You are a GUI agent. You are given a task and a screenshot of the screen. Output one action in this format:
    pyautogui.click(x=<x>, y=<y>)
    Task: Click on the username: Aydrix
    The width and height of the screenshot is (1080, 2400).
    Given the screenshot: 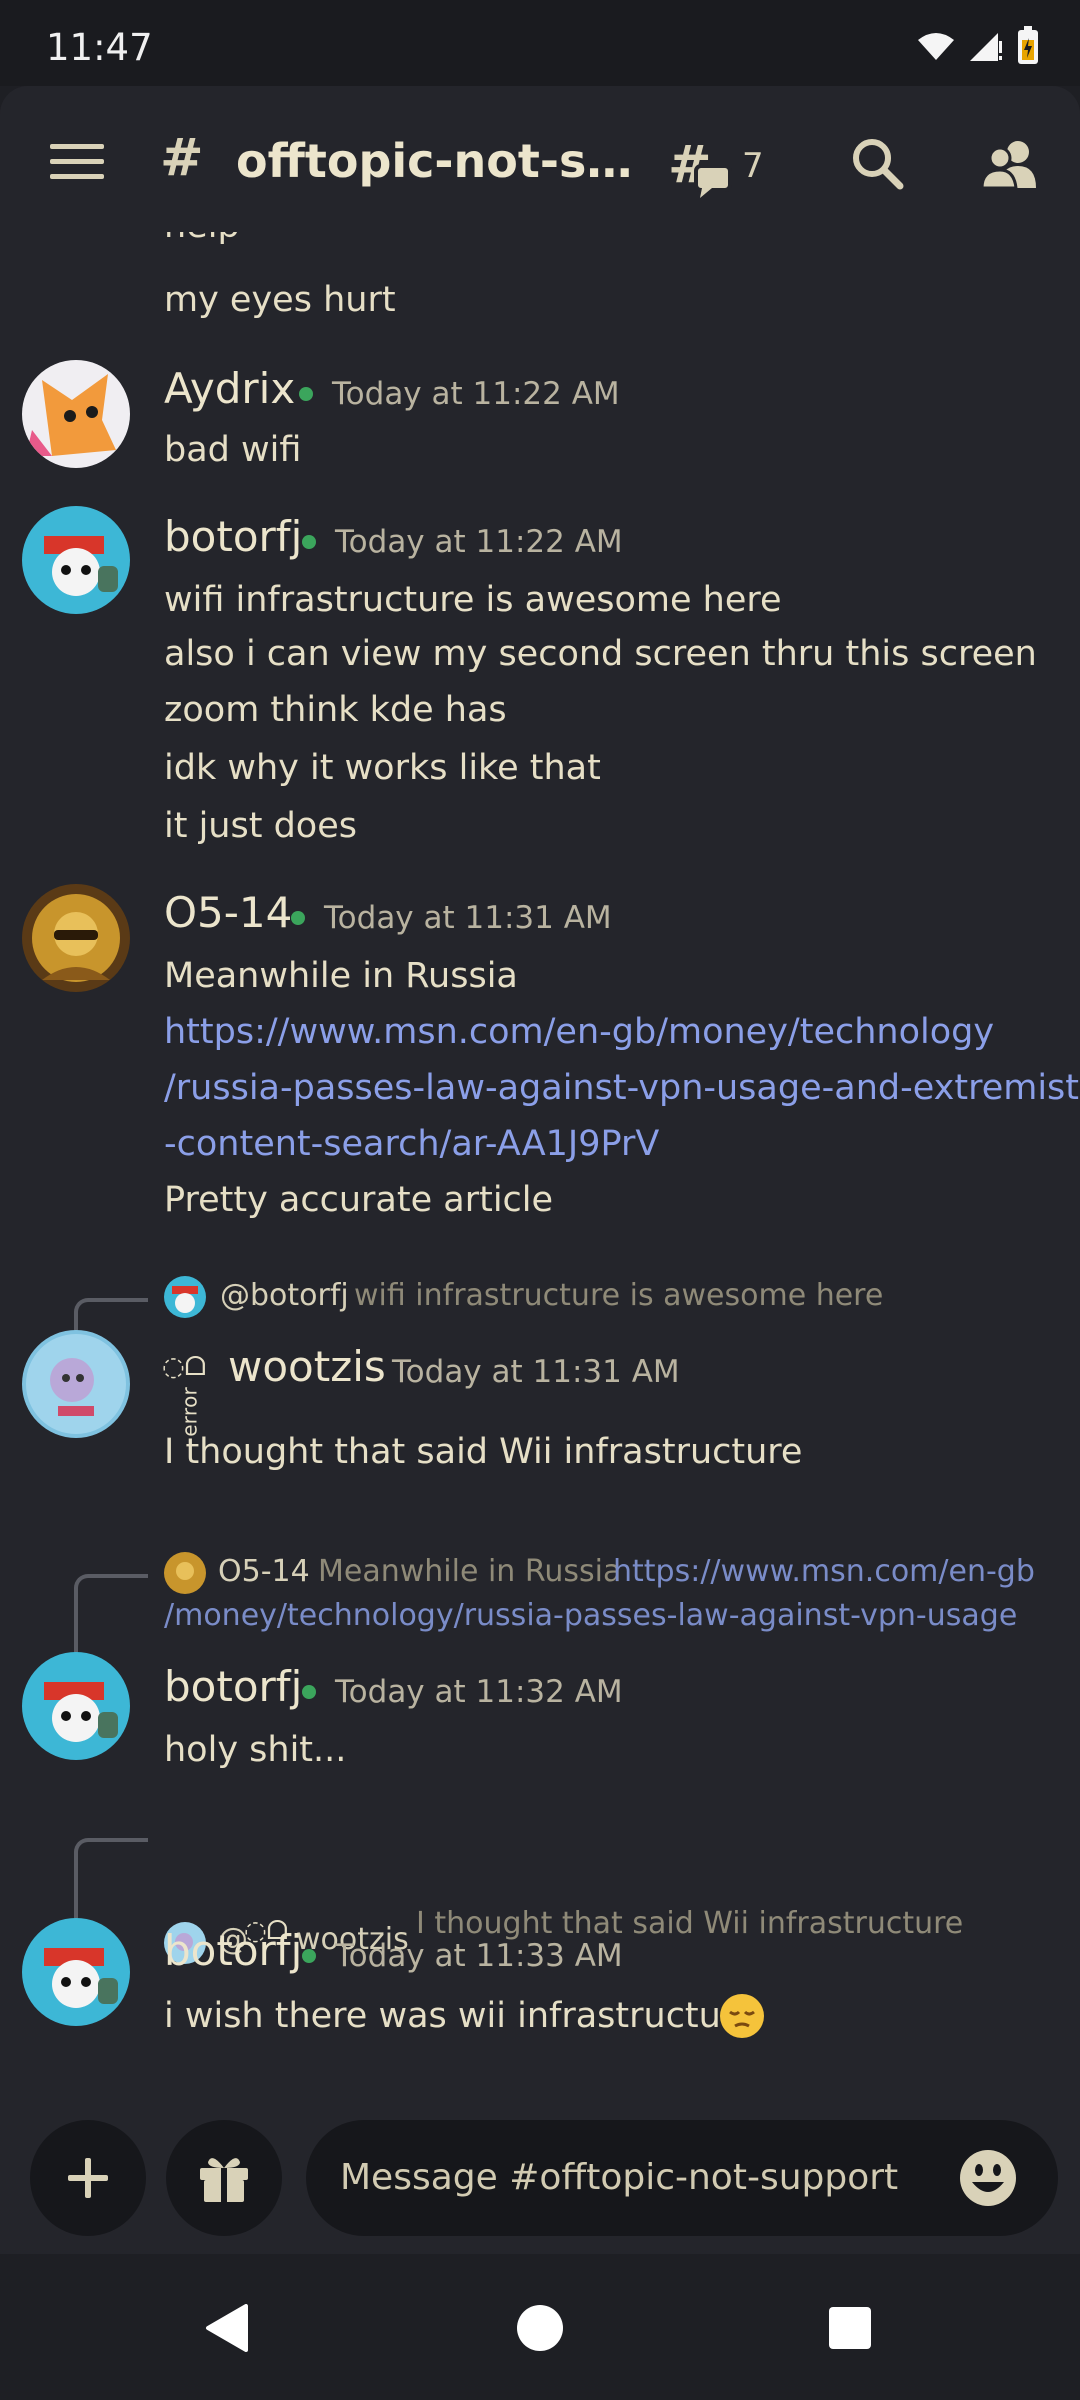 What is the action you would take?
    pyautogui.click(x=229, y=388)
    